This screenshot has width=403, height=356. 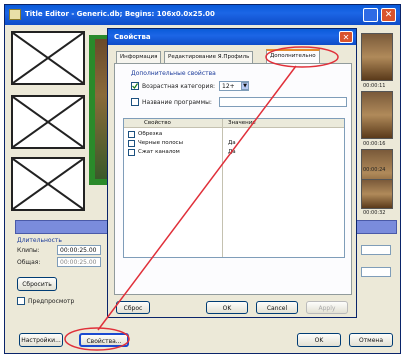 What do you see at coordinates (327, 307) in the screenshot?
I see `dialog-apply-button: Apply` at bounding box center [327, 307].